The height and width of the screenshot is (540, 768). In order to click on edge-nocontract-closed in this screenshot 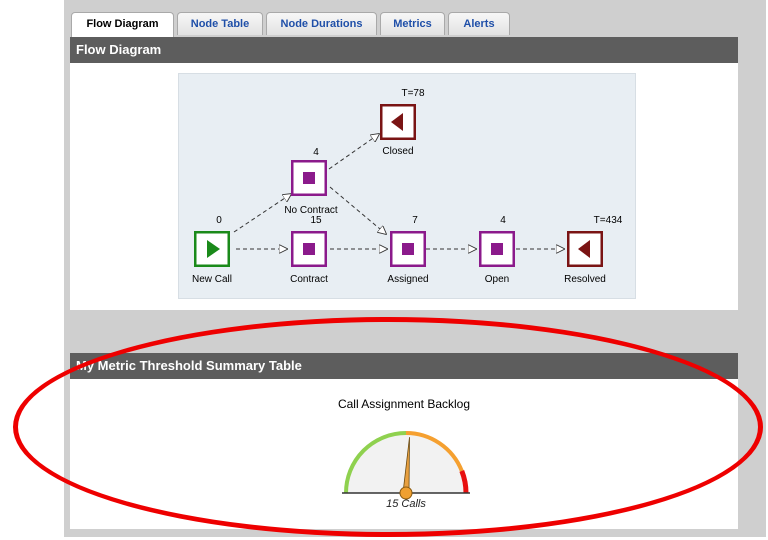, I will do `click(353, 152)`.